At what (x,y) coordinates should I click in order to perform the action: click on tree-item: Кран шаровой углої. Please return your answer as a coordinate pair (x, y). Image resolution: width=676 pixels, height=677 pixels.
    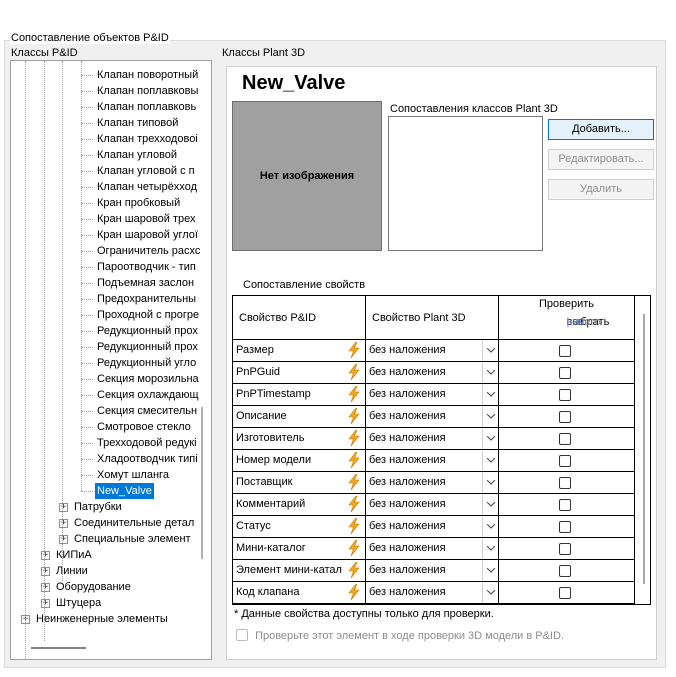
    Looking at the image, I should click on (147, 235).